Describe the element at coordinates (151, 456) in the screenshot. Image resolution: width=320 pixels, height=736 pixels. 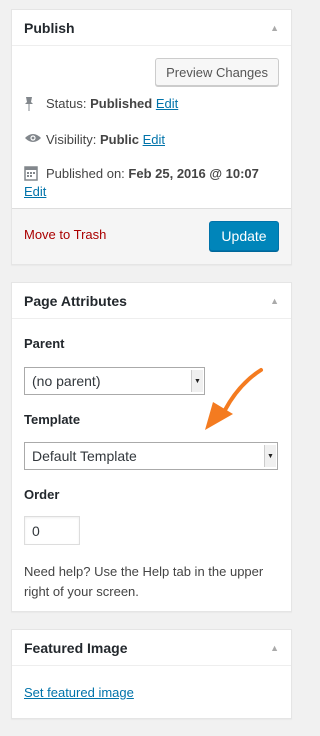
I see `template-select: Default Template ▼` at that location.